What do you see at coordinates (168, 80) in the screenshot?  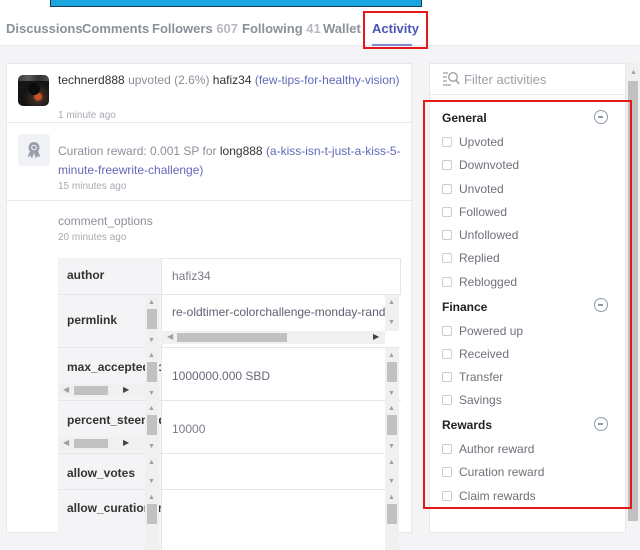 I see `action-text: upvoted (2.6%)` at bounding box center [168, 80].